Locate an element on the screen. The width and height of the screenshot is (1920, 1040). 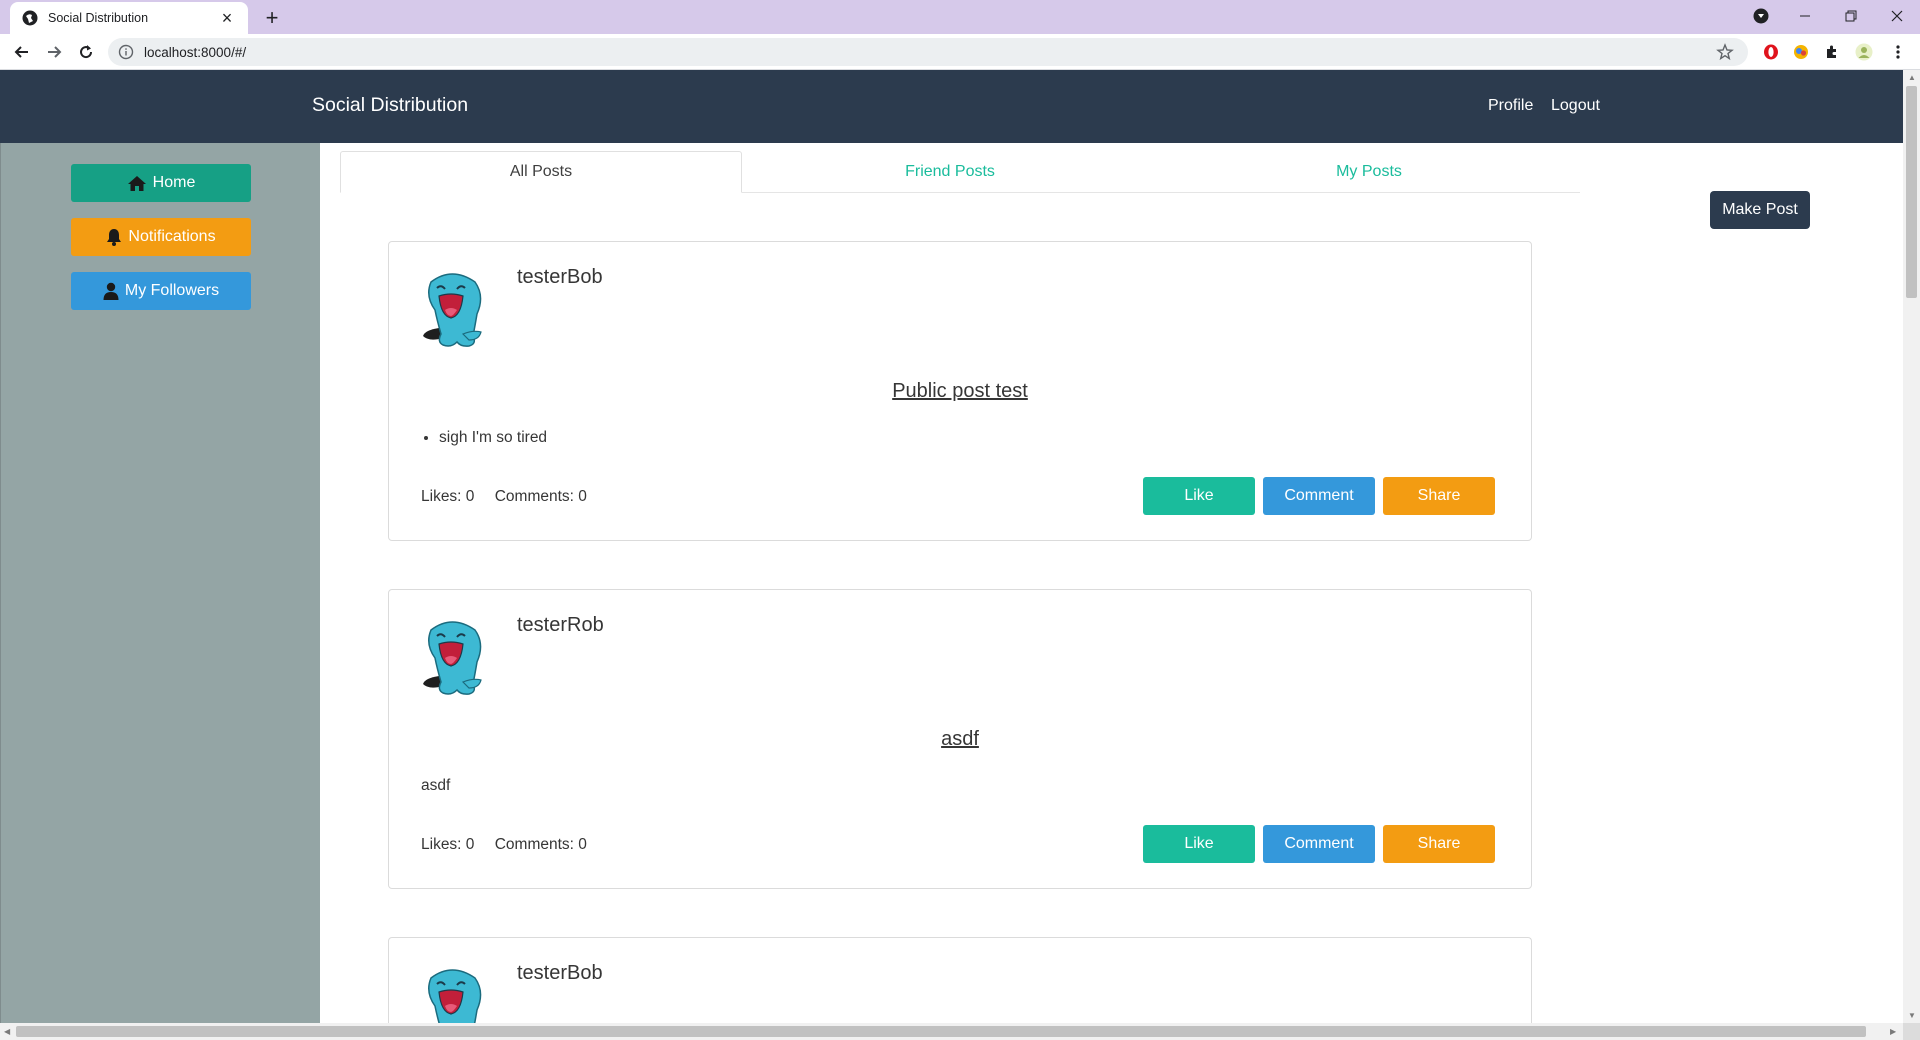
info-icon is located at coordinates (126, 52).